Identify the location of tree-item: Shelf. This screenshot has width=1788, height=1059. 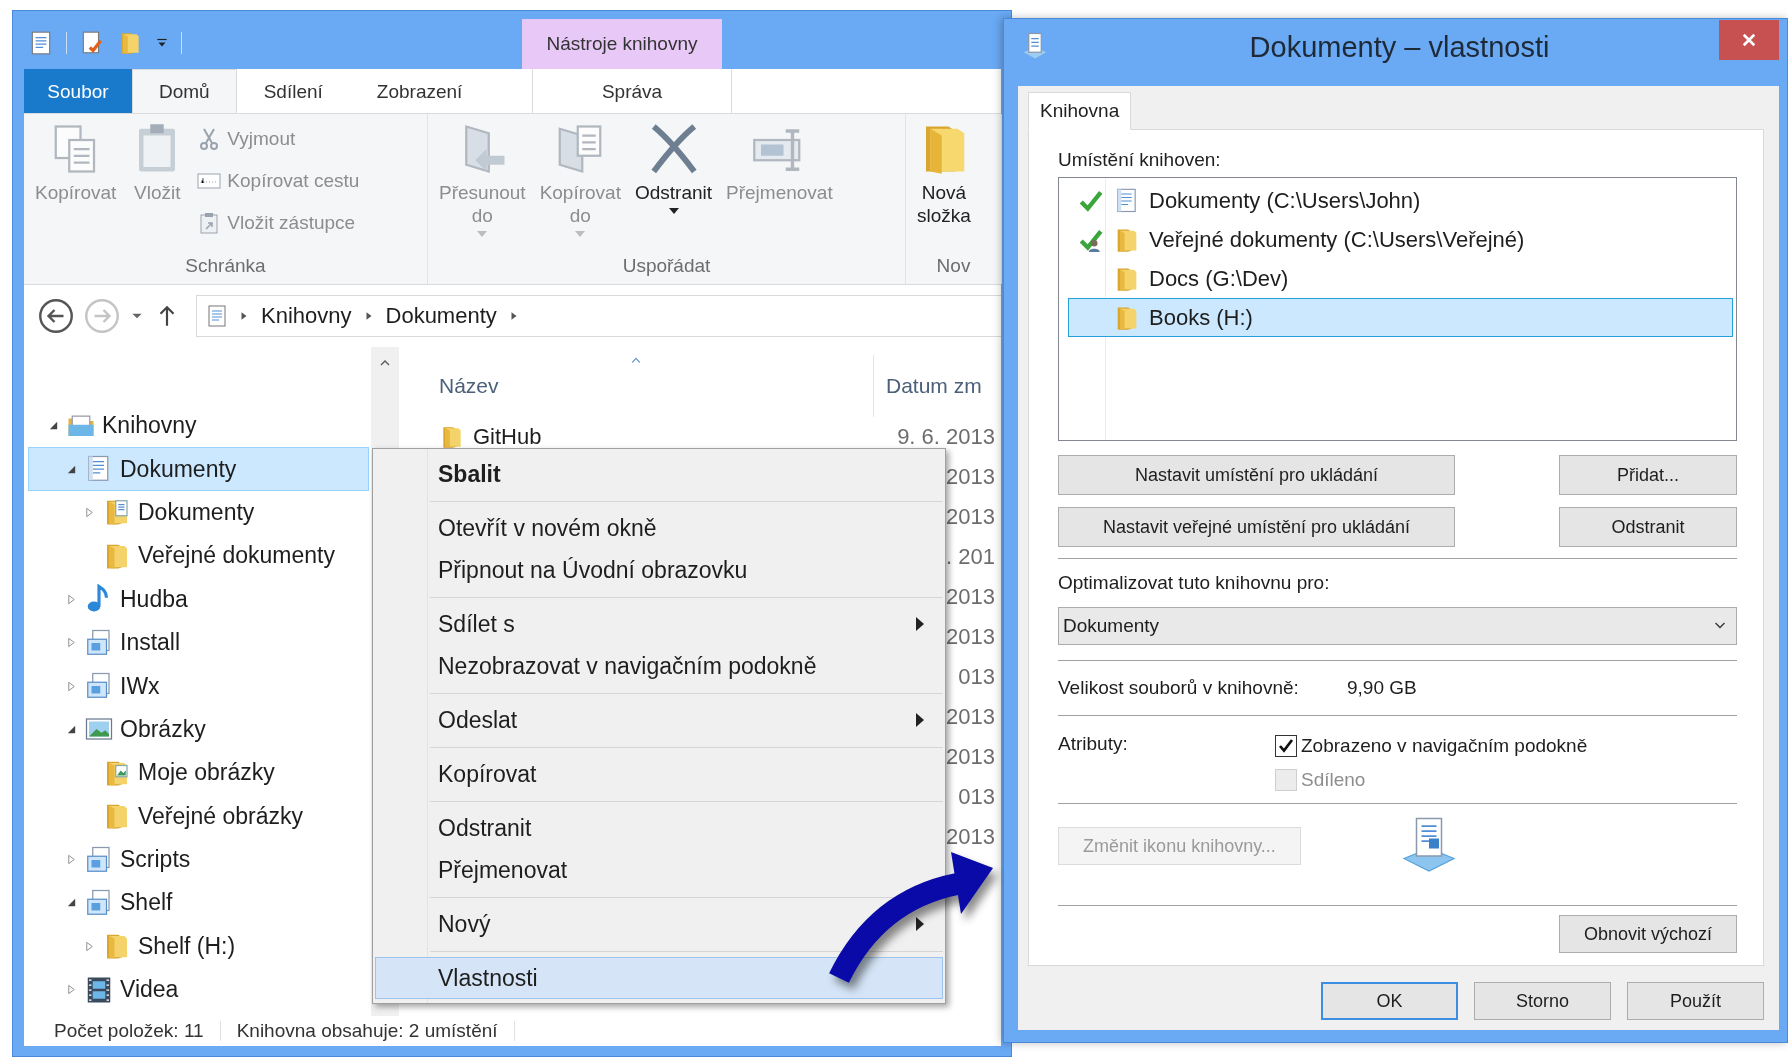
(199, 903).